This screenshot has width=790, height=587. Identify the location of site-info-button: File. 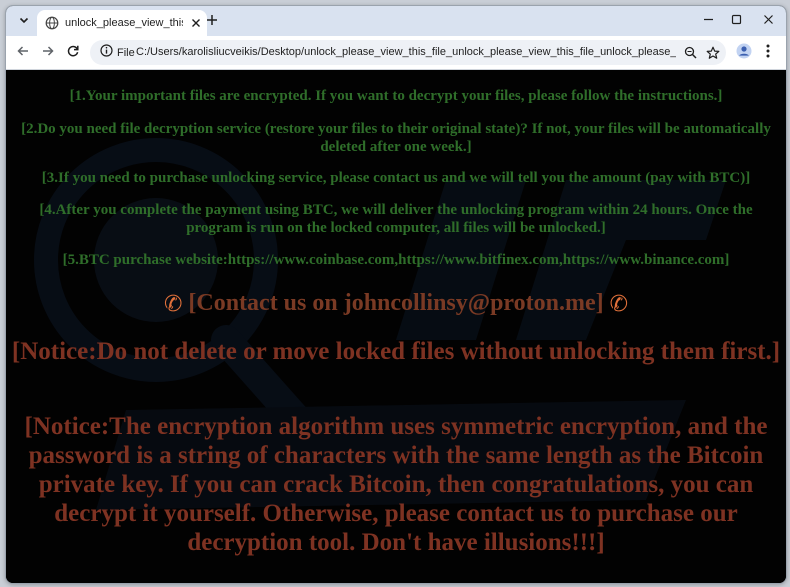
(118, 52).